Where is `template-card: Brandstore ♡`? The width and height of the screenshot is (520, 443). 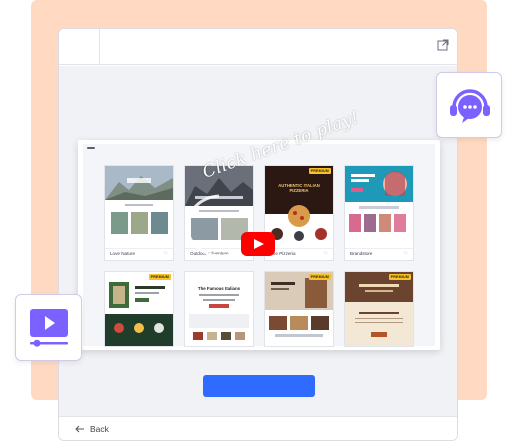 template-card: Brandstore ♡ is located at coordinates (379, 213).